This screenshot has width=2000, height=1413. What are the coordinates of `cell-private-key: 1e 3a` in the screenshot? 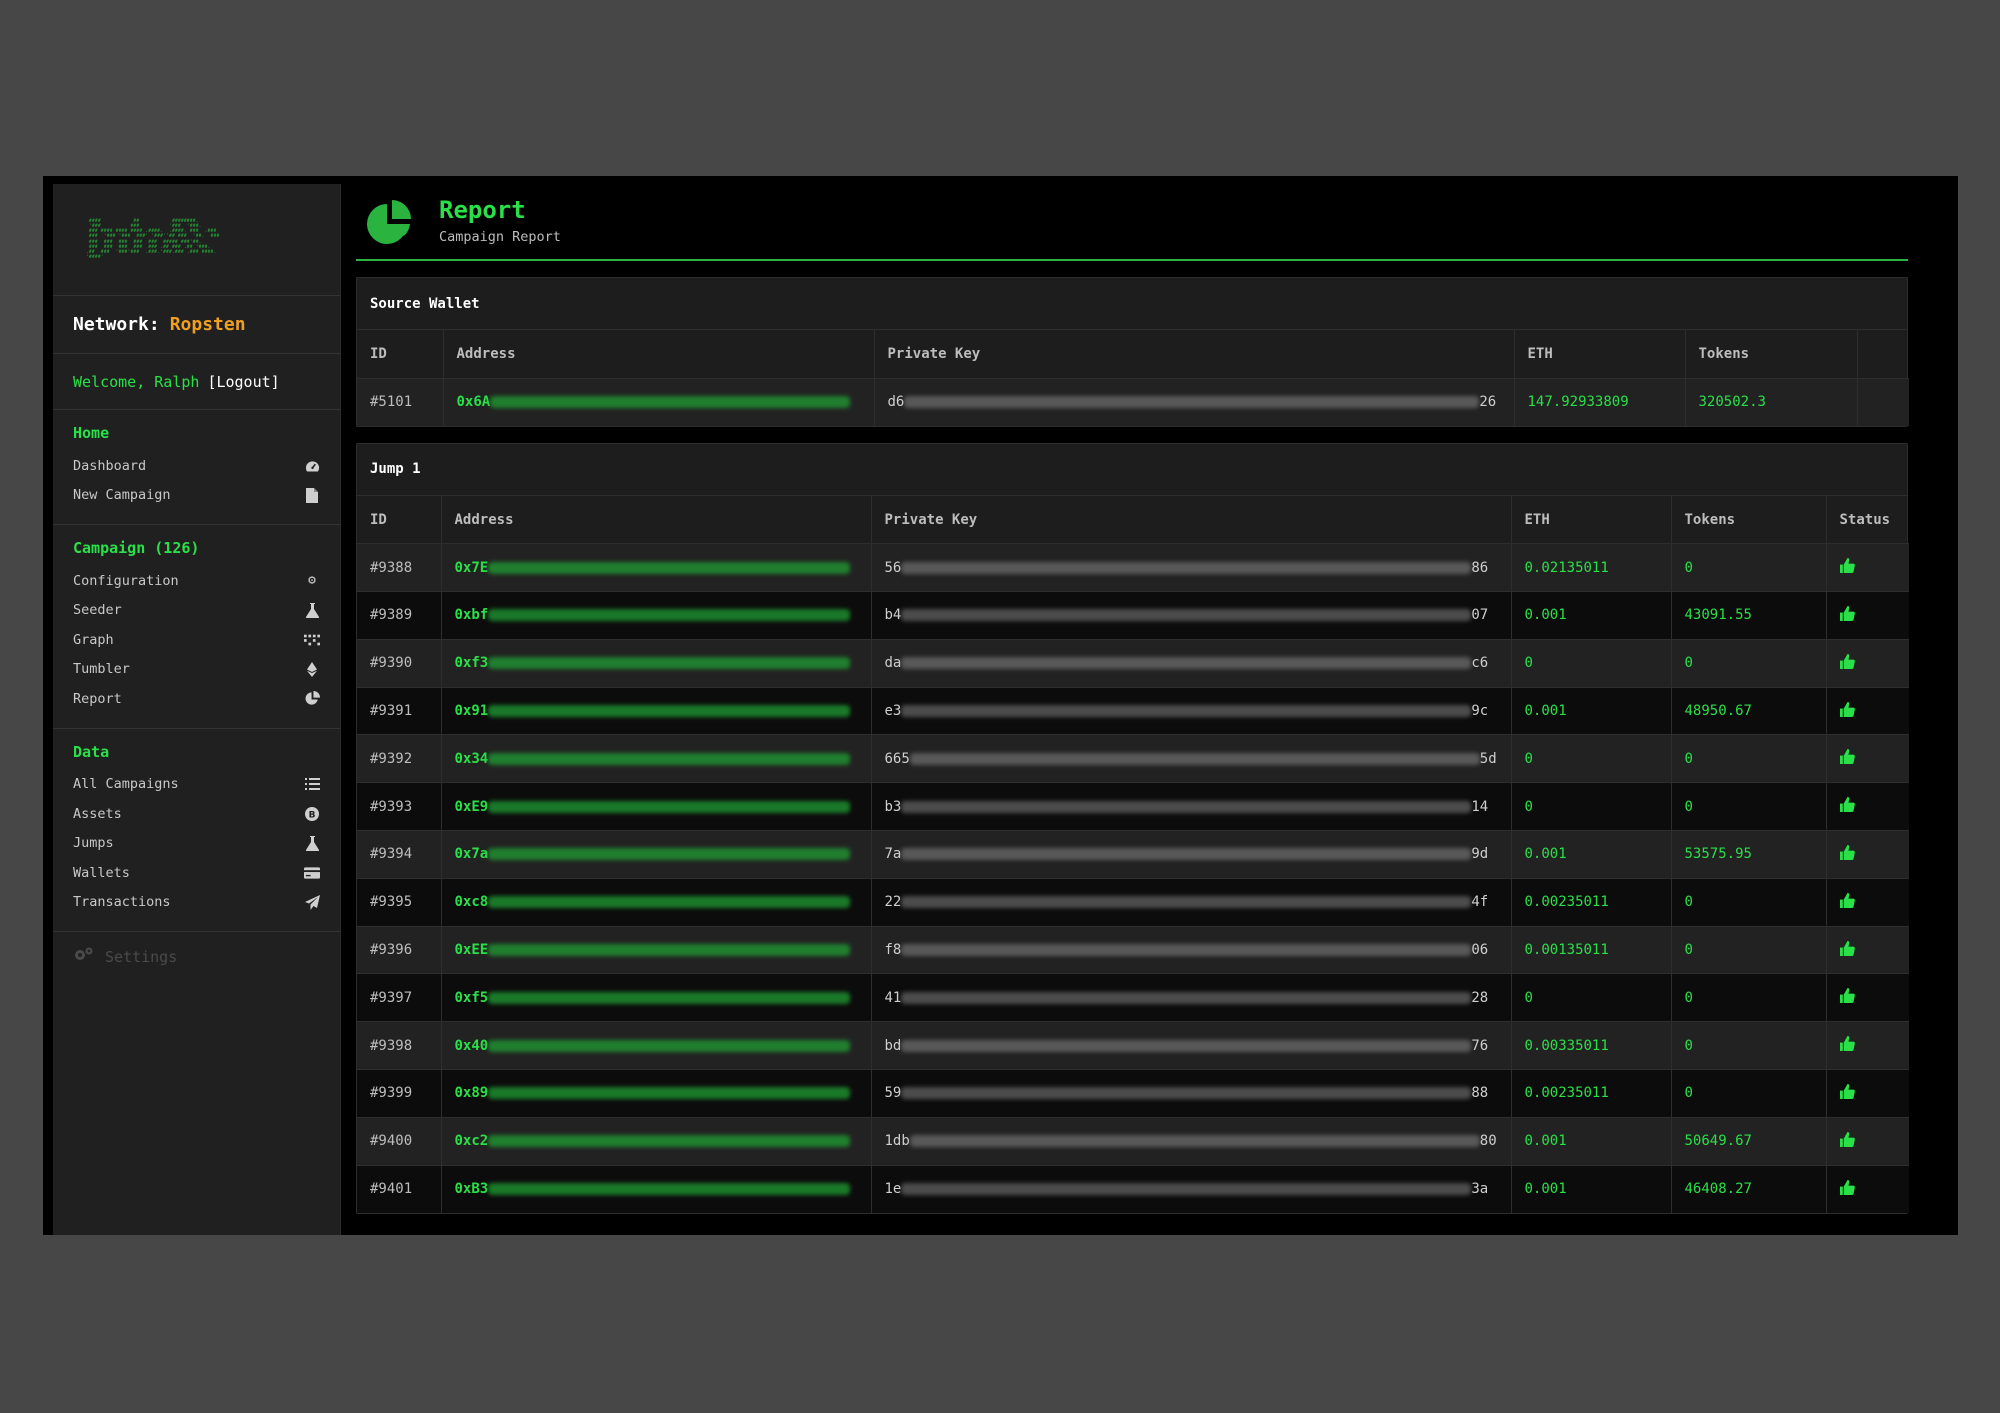 It's located at (1191, 1188).